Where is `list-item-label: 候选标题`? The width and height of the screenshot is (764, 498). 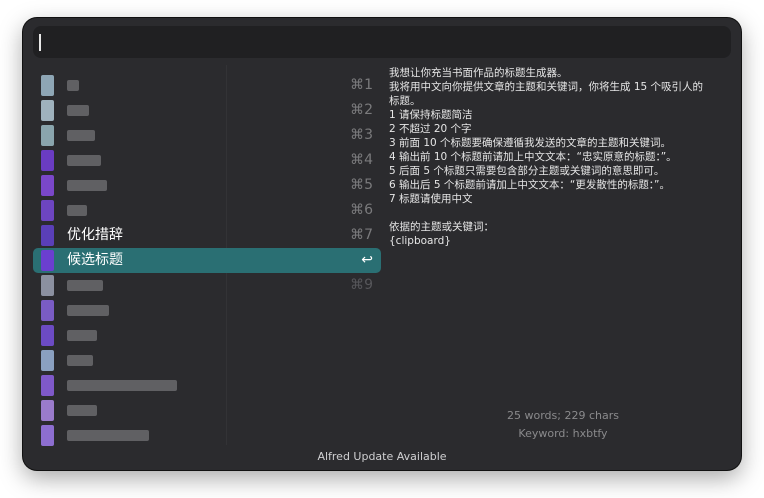
list-item-label: 候选标题 is located at coordinates (95, 260).